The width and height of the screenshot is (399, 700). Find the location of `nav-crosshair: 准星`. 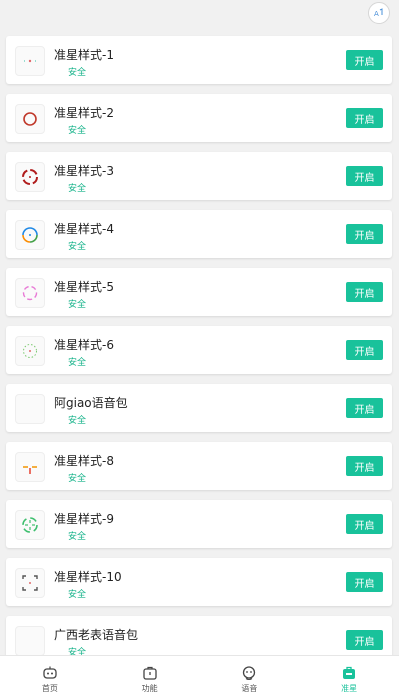

nav-crosshair: 准星 is located at coordinates (349, 678).